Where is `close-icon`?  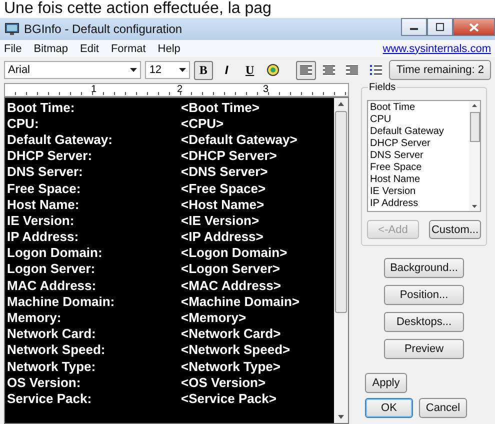
close-icon is located at coordinates (474, 27).